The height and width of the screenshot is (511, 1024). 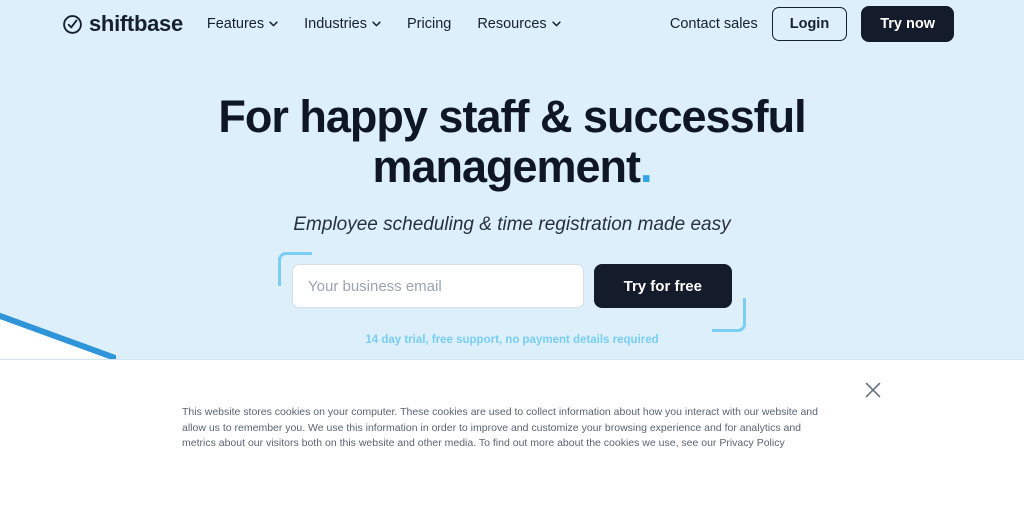 I want to click on signup-form-row: Try for free, so click(x=512, y=286).